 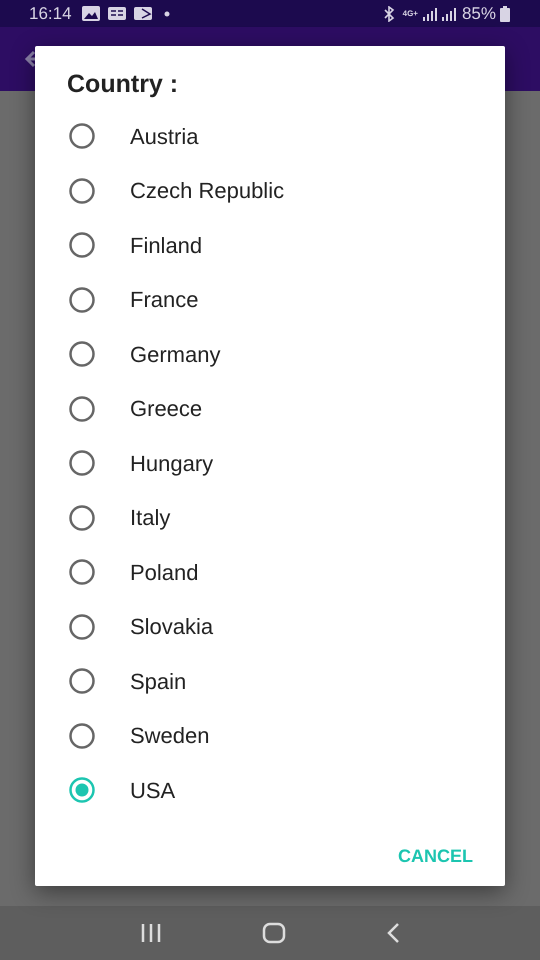 What do you see at coordinates (30, 59) in the screenshot?
I see `back-arrow-icon` at bounding box center [30, 59].